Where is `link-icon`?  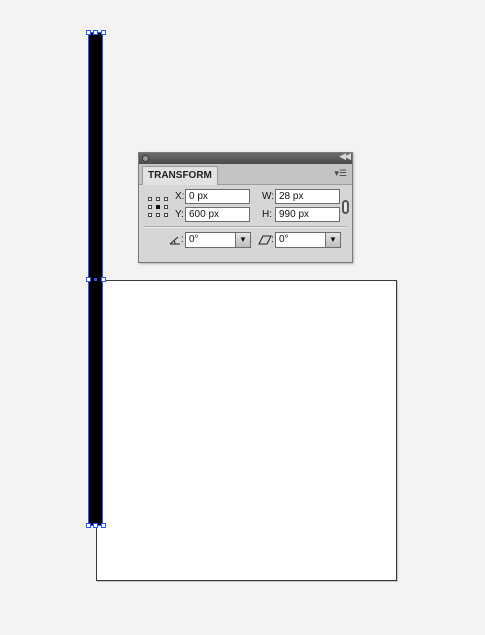
link-icon is located at coordinates (345, 207).